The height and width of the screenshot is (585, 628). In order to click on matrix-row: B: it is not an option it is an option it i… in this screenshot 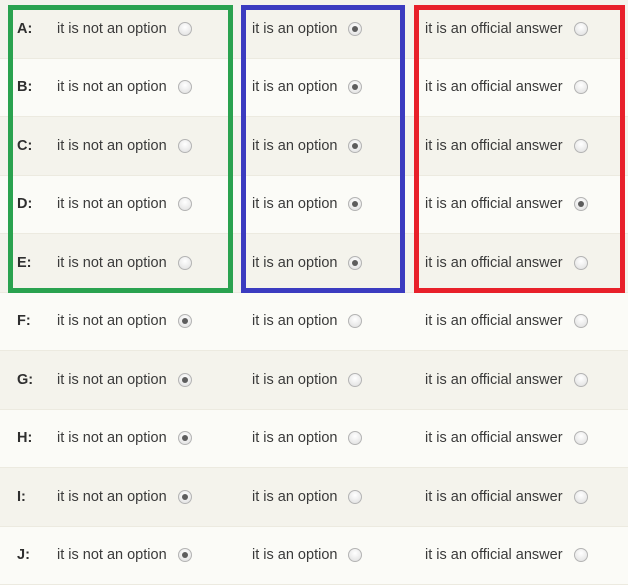, I will do `click(314, 87)`.